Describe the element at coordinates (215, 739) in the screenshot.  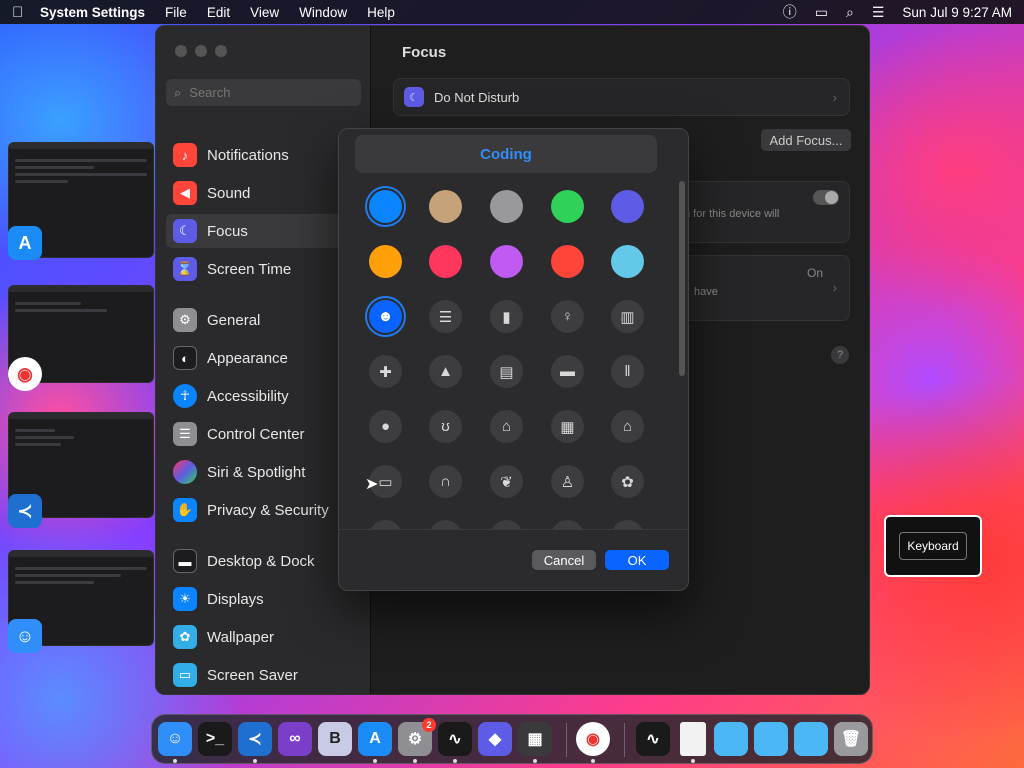
I see `terminal-icon: >_` at that location.